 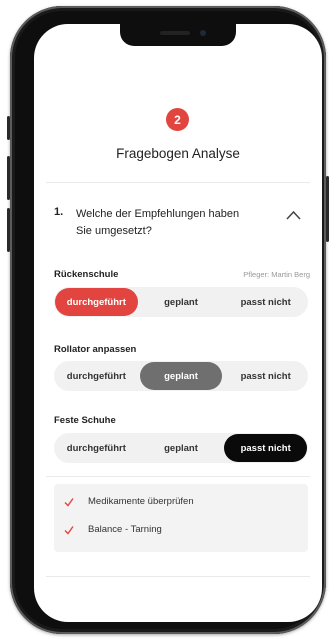 I want to click on power-button, so click(x=327, y=209).